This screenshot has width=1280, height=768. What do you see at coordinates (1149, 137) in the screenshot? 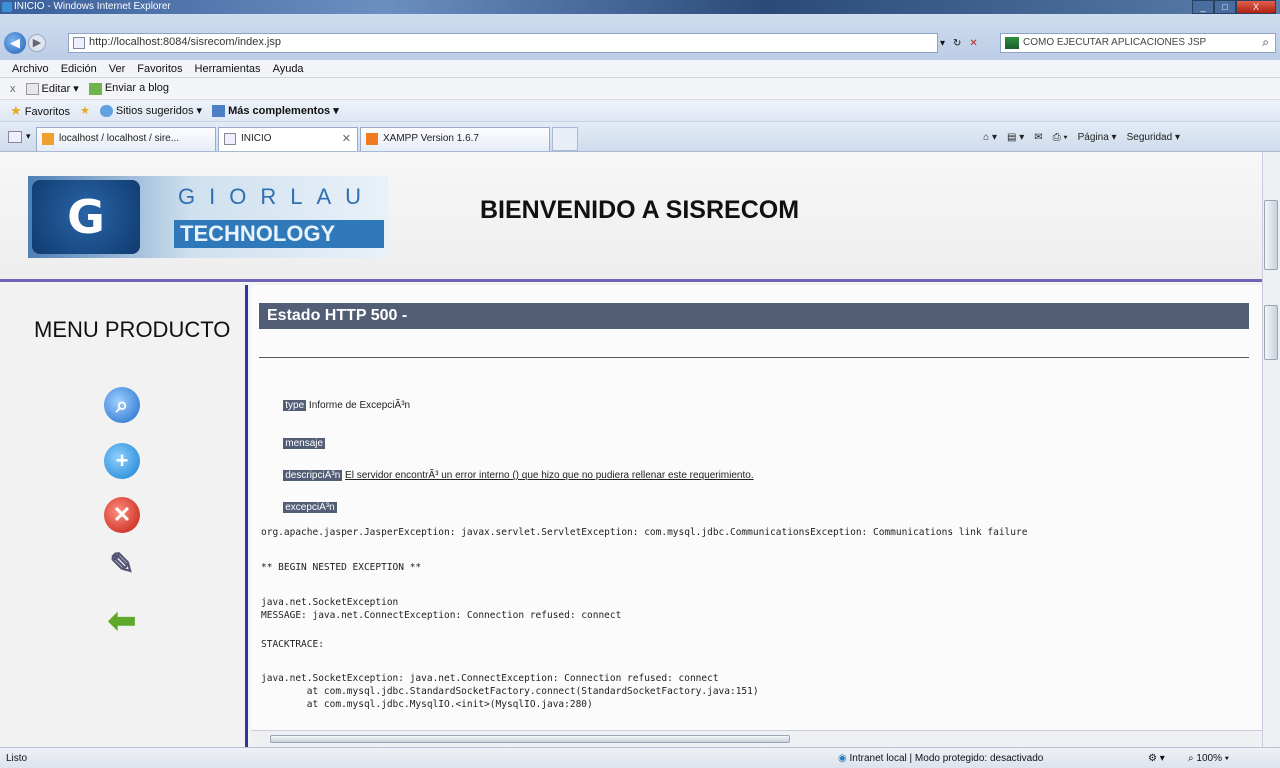
I see `security-menu-label: Seguridad` at bounding box center [1149, 137].